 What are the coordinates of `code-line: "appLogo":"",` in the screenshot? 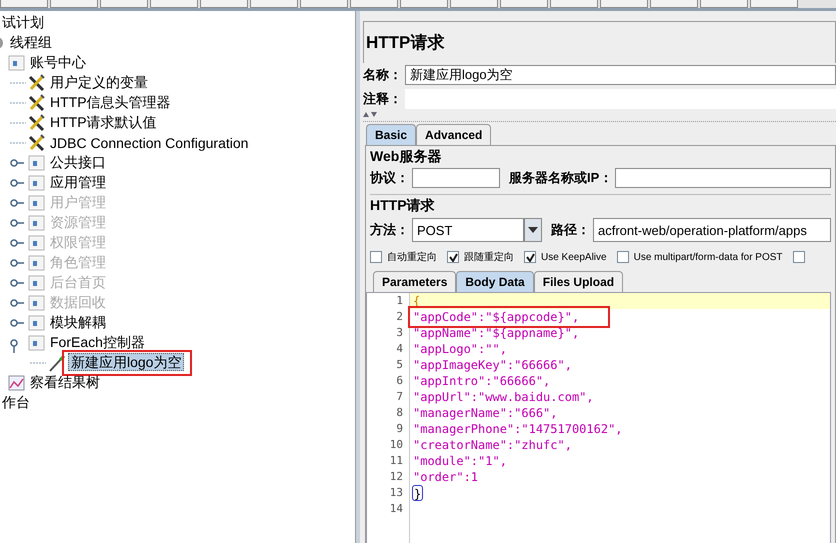 It's located at (460, 349).